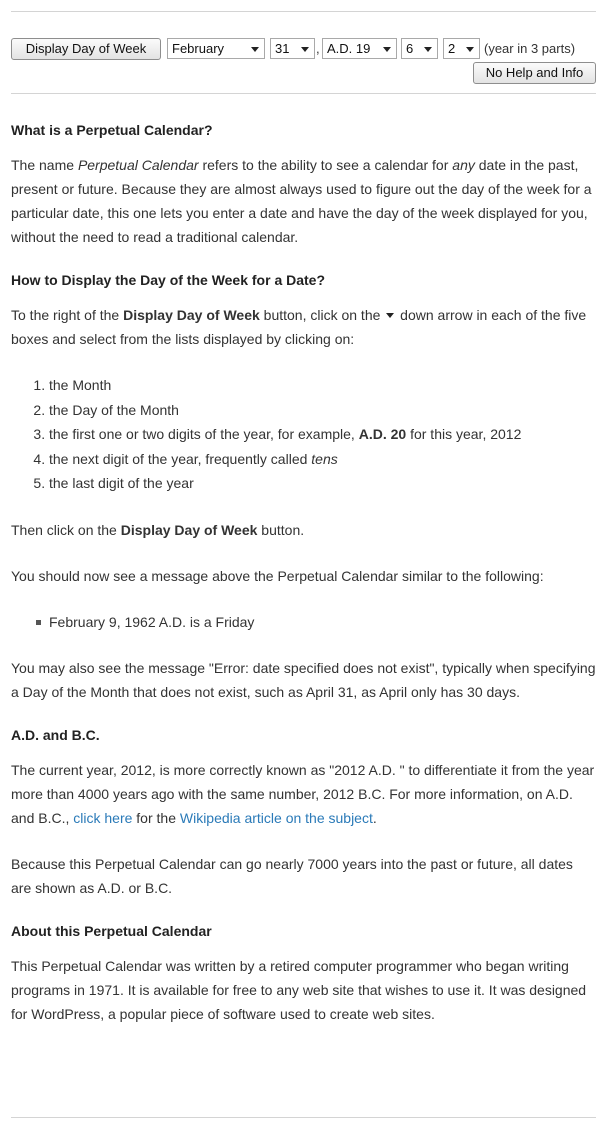 Image resolution: width=606 pixels, height=1130 pixels. What do you see at coordinates (419, 48) in the screenshot?
I see `tens-select: 6` at bounding box center [419, 48].